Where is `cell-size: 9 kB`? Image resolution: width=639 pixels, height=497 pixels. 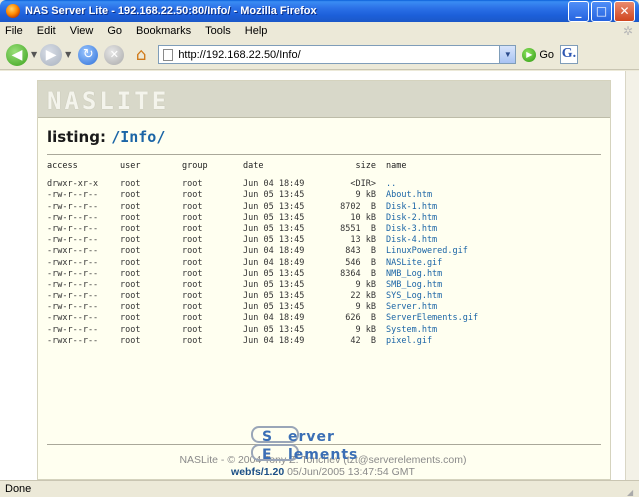
cell-size: 9 kB is located at coordinates (365, 307).